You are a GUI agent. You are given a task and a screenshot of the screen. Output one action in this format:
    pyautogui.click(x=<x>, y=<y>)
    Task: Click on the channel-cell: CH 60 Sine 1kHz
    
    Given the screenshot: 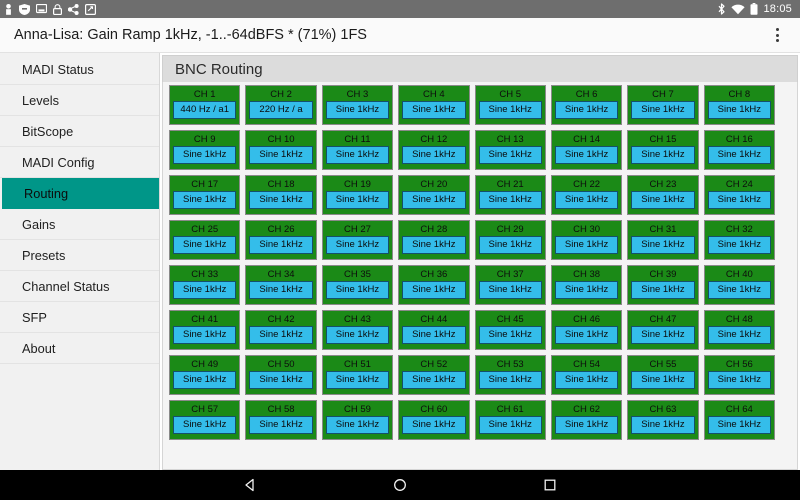 What is the action you would take?
    pyautogui.click(x=434, y=420)
    